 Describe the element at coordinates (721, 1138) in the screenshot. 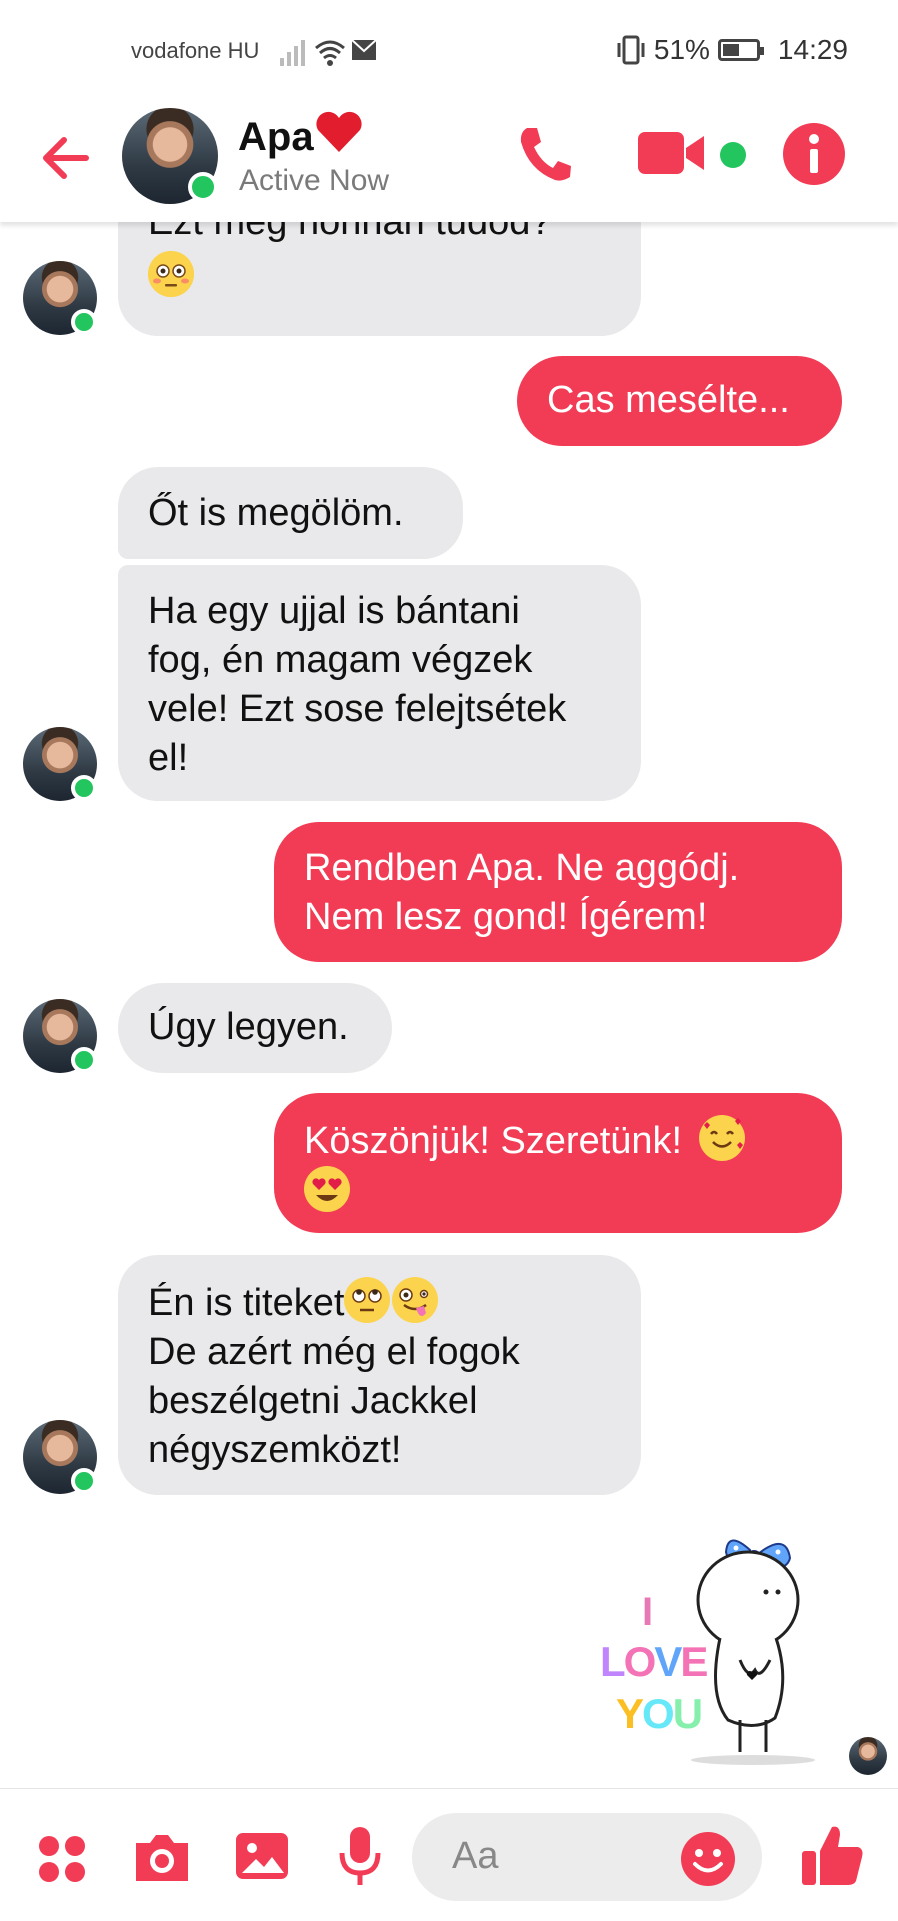

I see `smiling-face-with-hearts-emoji` at that location.